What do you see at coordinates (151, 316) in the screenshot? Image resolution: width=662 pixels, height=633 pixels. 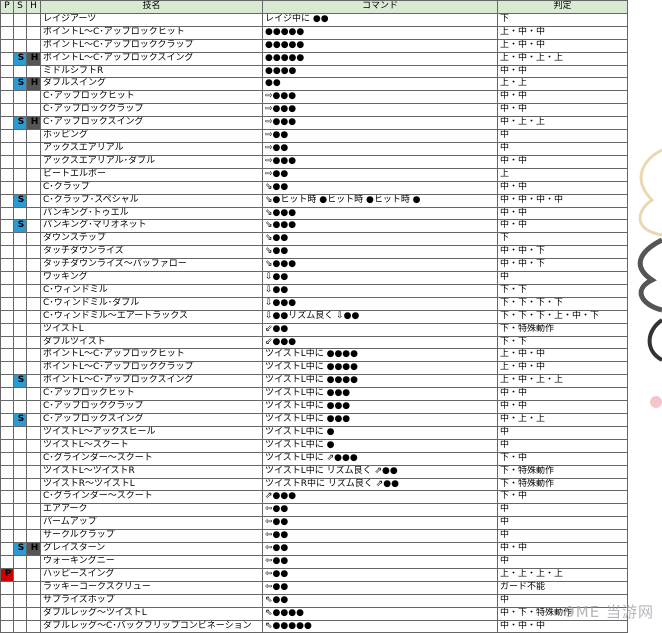 I see `move-name-cell: C･ウィンドミル～エアートラックス` at bounding box center [151, 316].